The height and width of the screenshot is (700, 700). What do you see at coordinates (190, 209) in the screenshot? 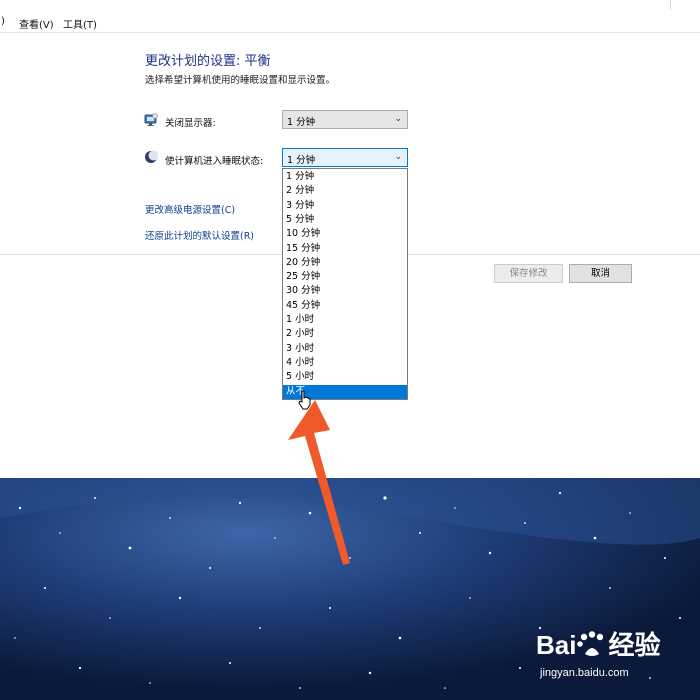
I see `advanced-power-settings-link: 更改高级电源设置(C)` at bounding box center [190, 209].